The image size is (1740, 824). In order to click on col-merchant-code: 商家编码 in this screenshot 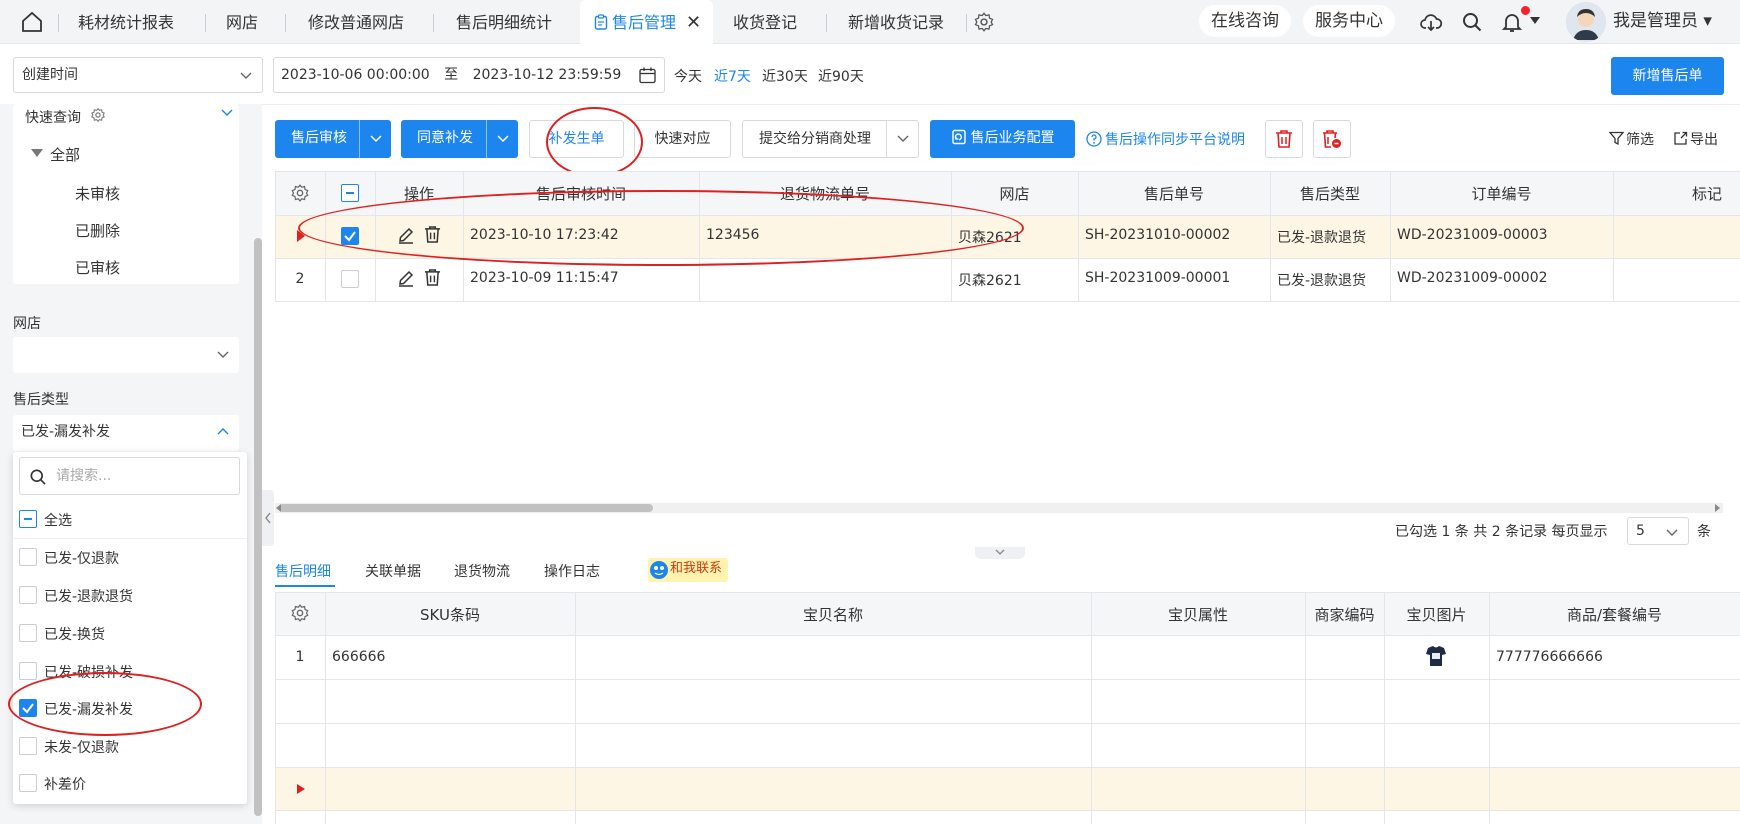, I will do `click(1344, 614)`.